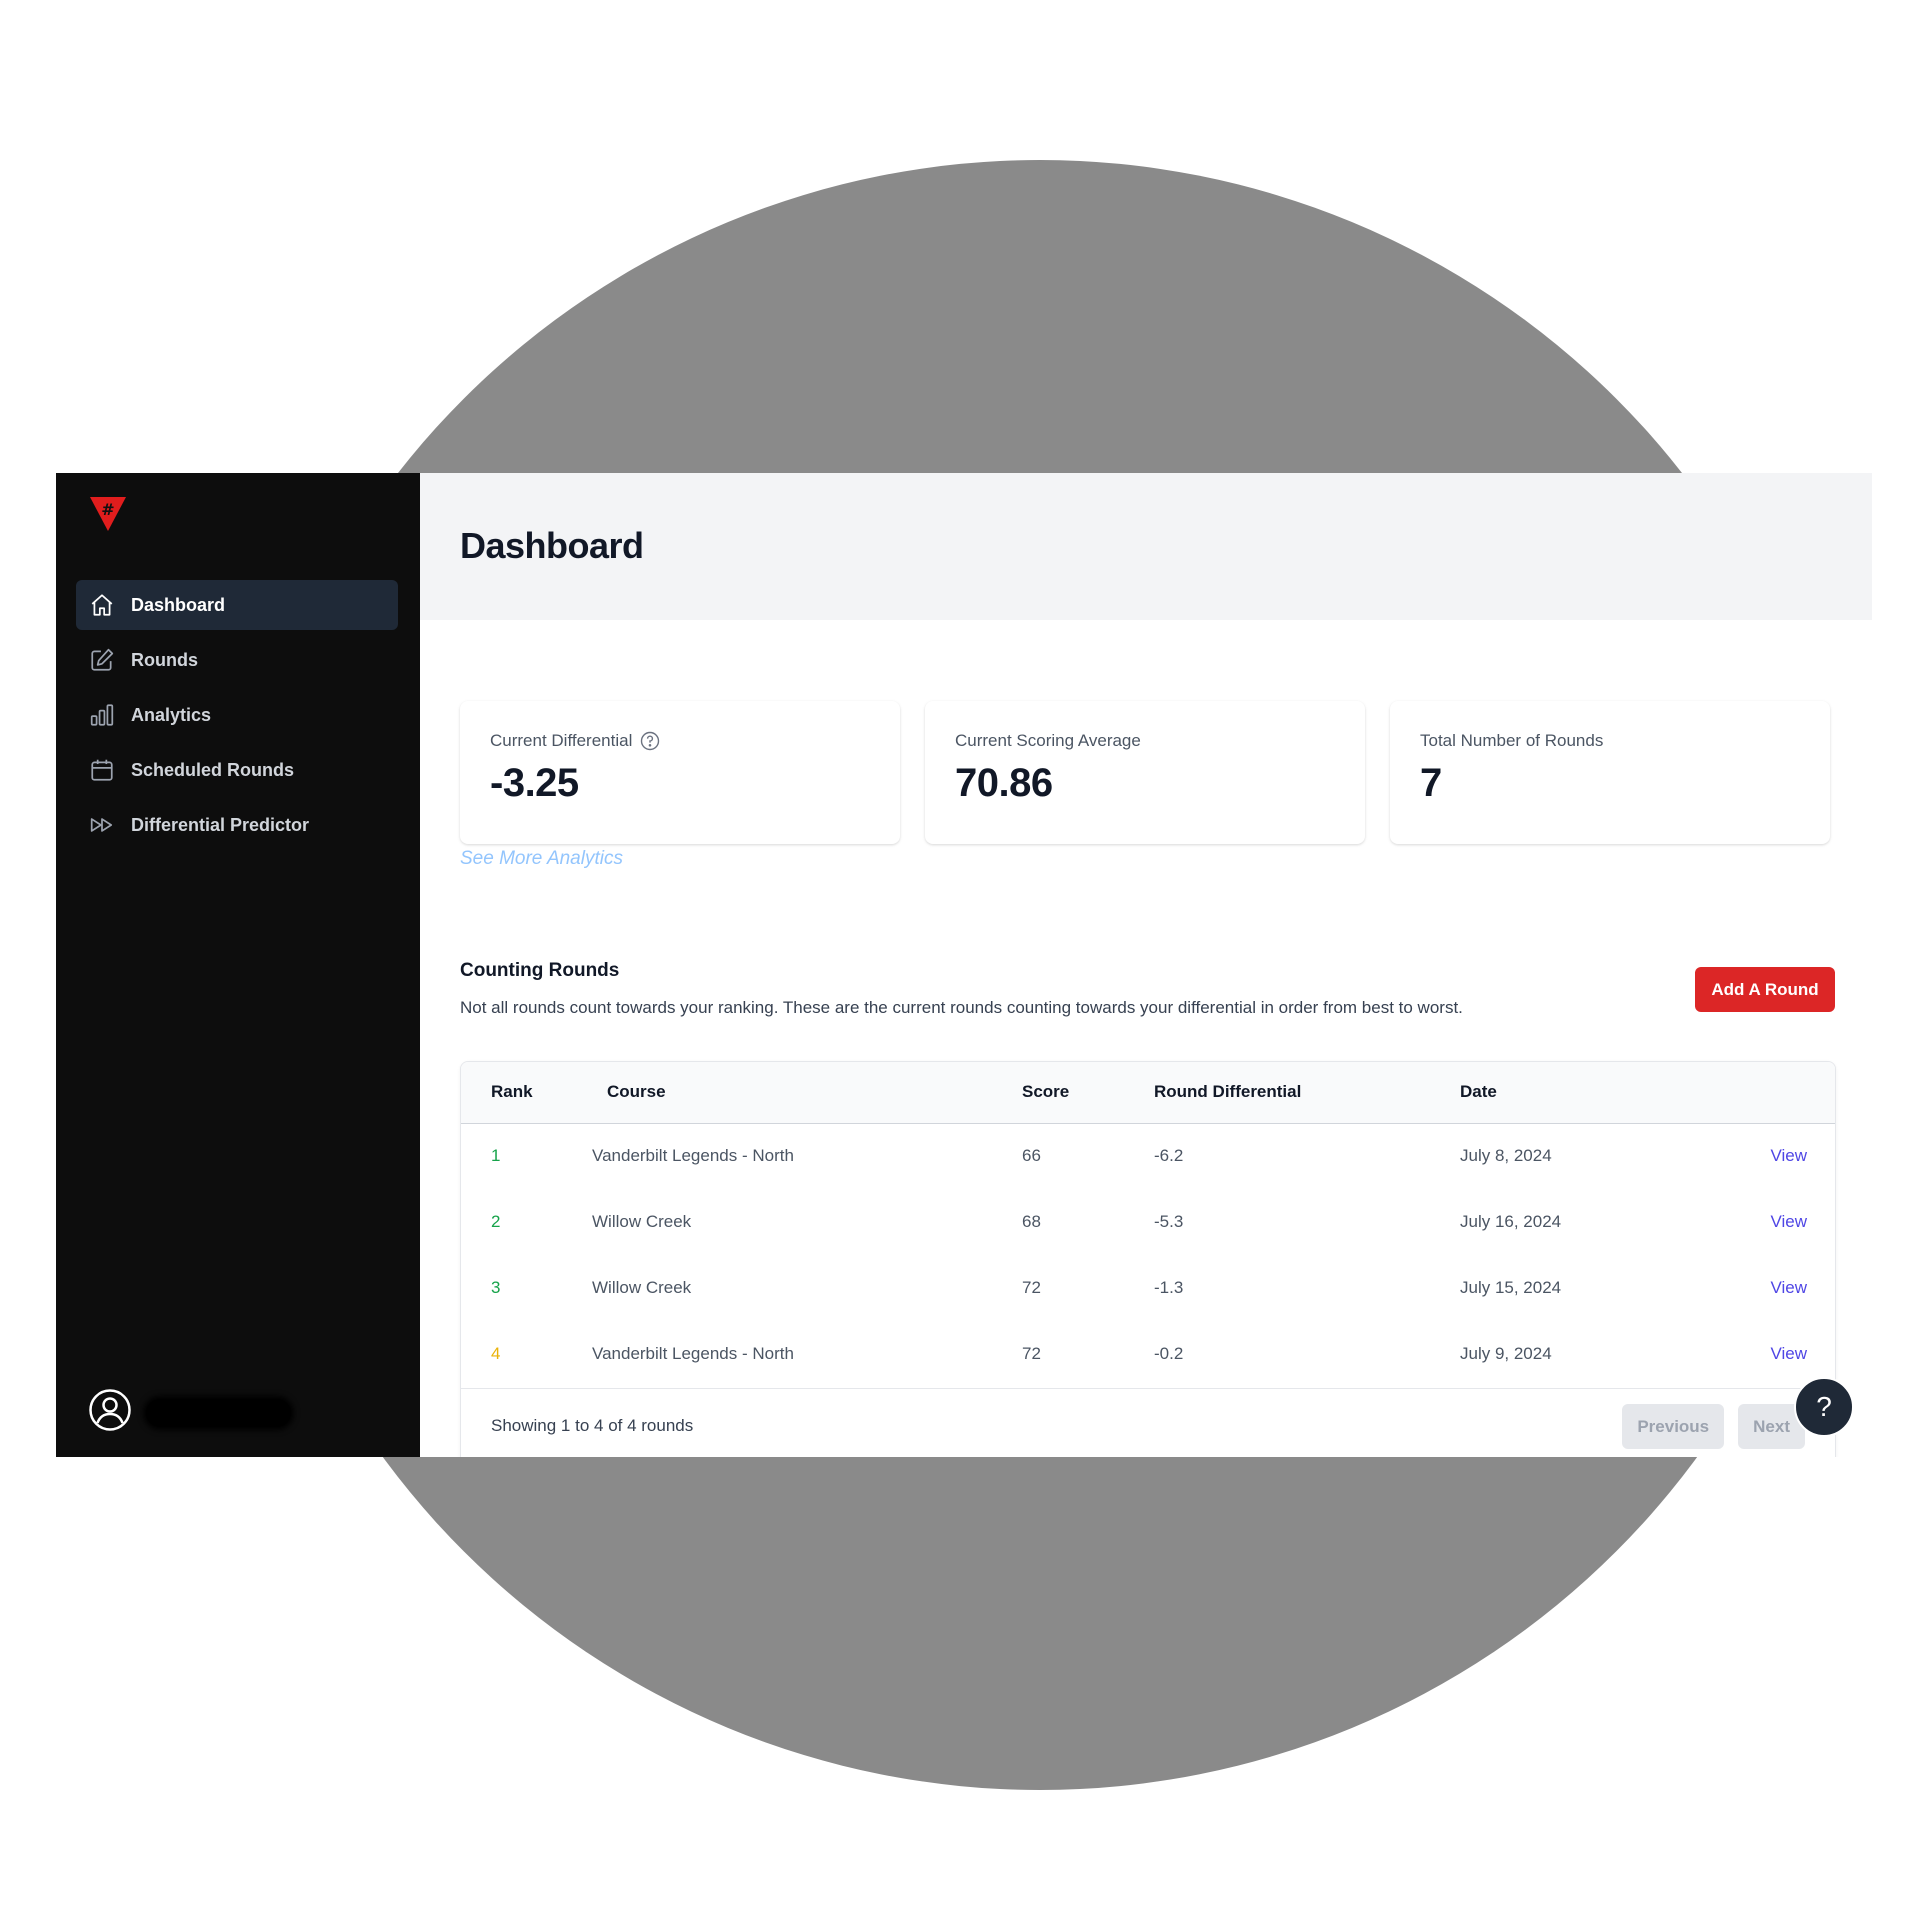 The height and width of the screenshot is (1920, 1920). I want to click on stat-label: Total Number of Rounds, so click(1512, 740).